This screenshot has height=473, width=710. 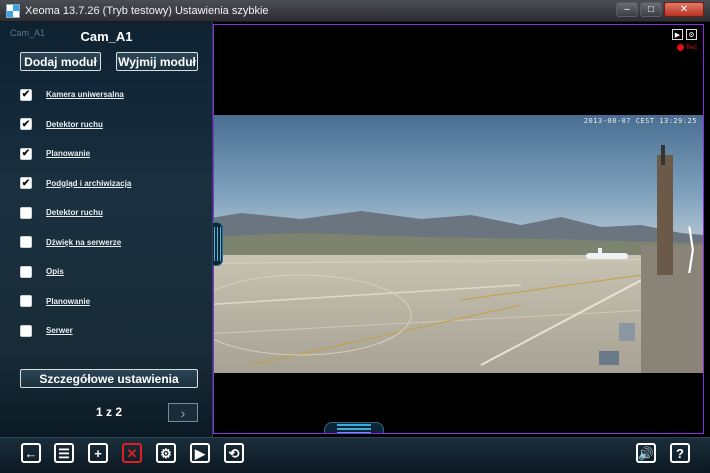 What do you see at coordinates (109, 412) in the screenshot?
I see `page-indicator: 1 z 2` at bounding box center [109, 412].